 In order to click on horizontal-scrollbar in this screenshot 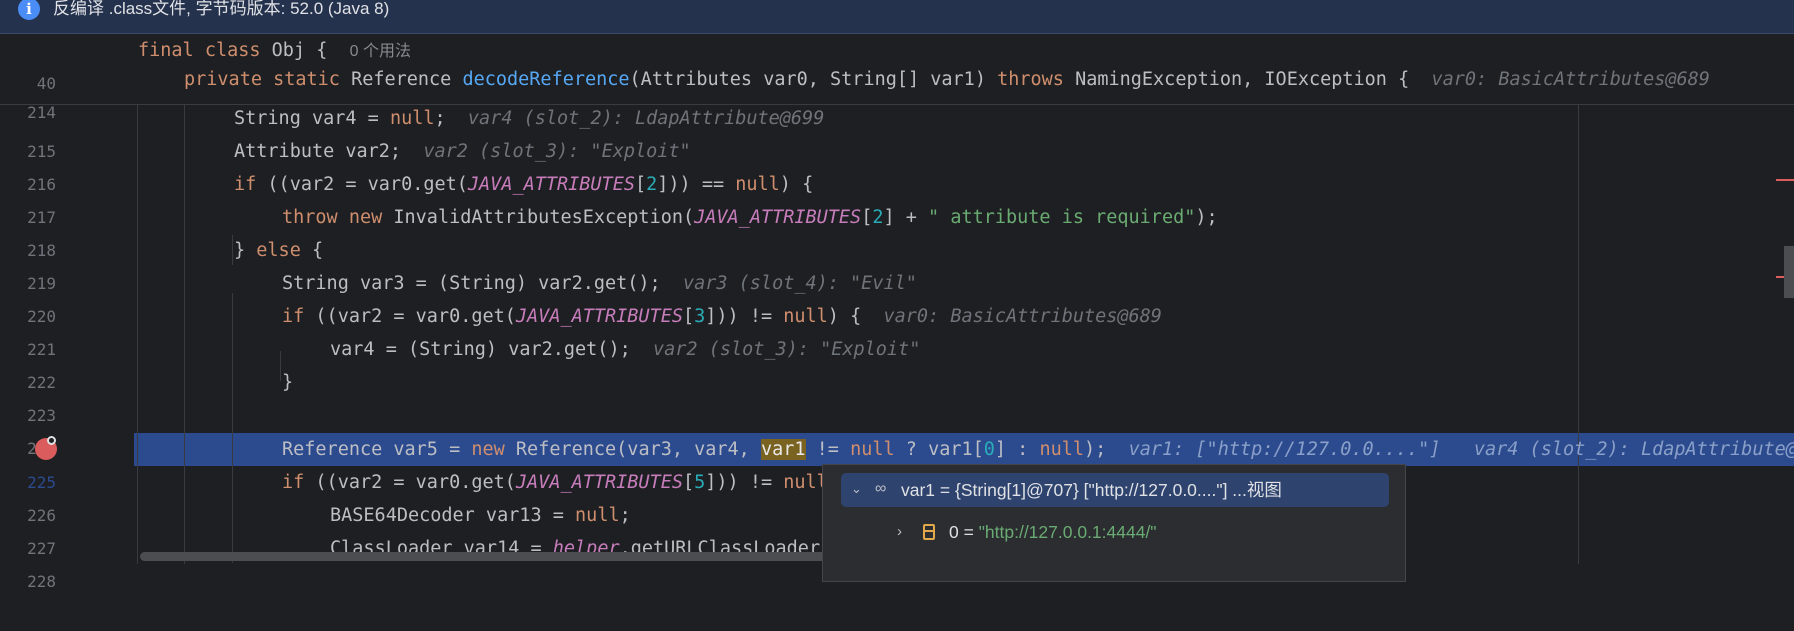, I will do `click(485, 556)`.